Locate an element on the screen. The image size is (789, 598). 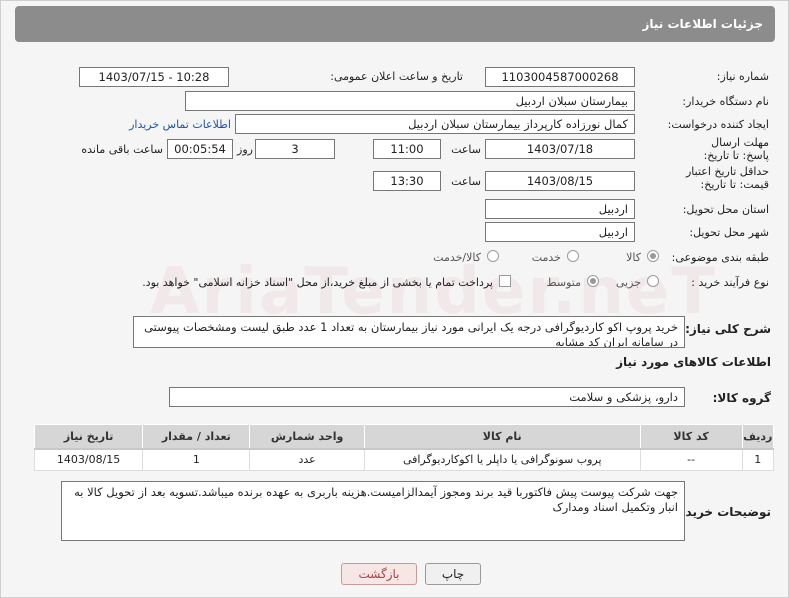
buyer-contact-link: اطلاعات تماس خریدار is located at coordinates (180, 124).